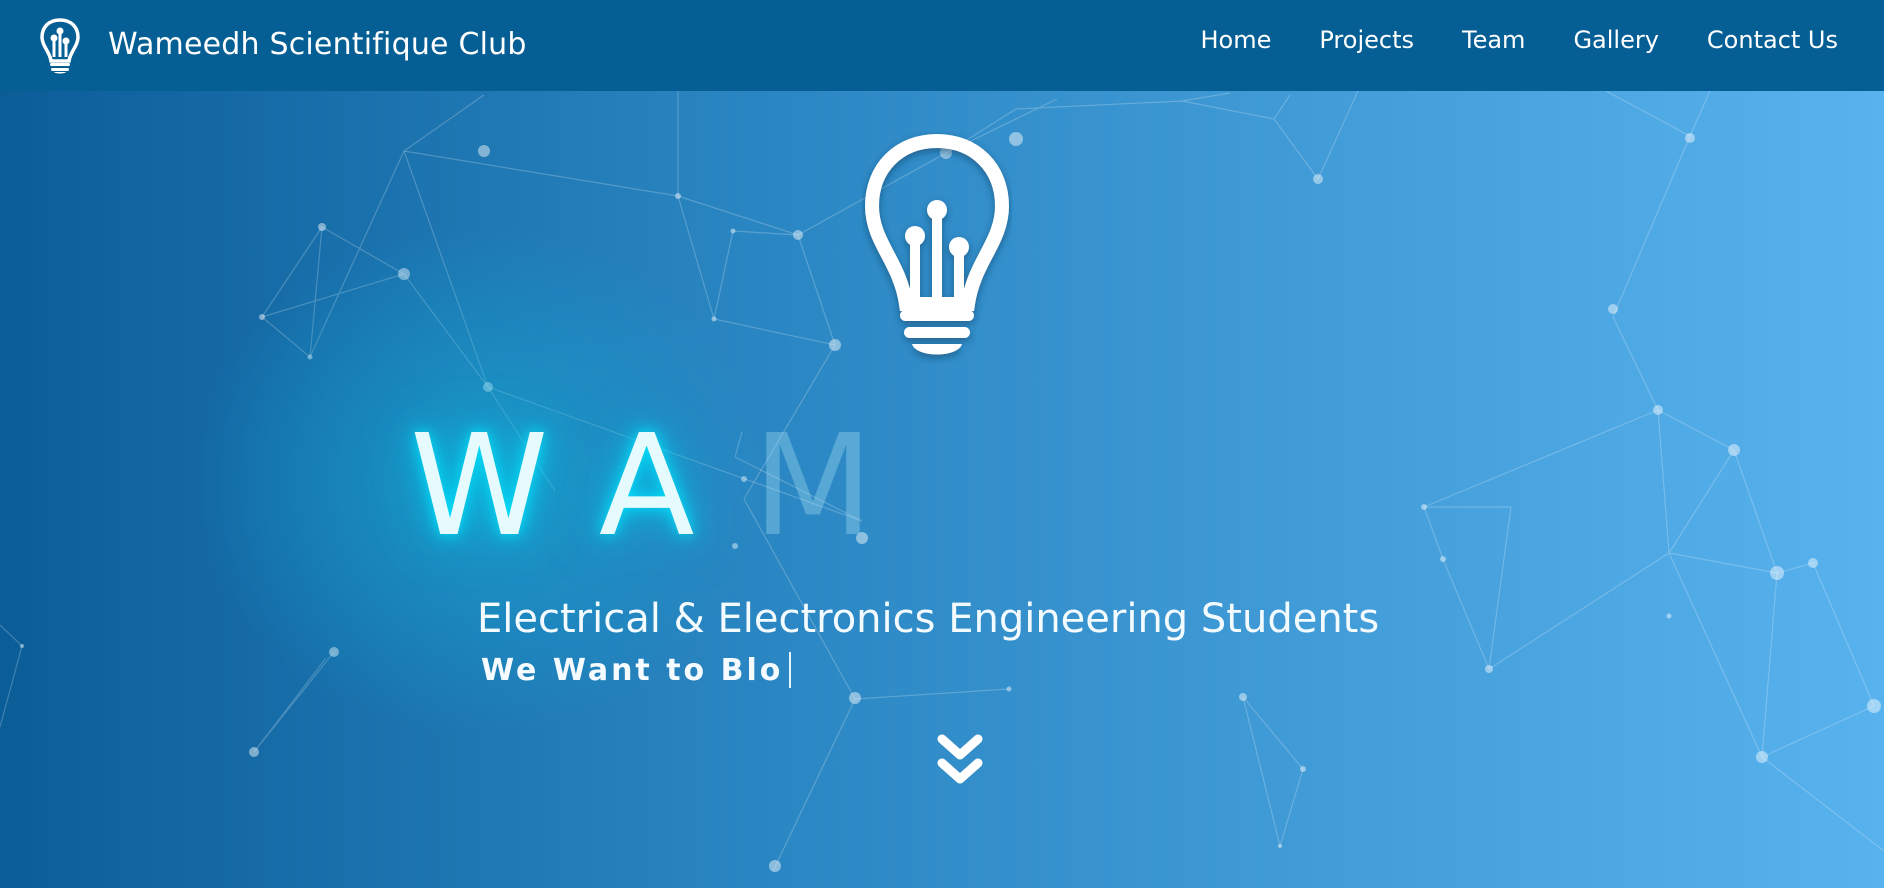  Describe the element at coordinates (1366, 40) in the screenshot. I see `nav-link-projects: Projects` at that location.